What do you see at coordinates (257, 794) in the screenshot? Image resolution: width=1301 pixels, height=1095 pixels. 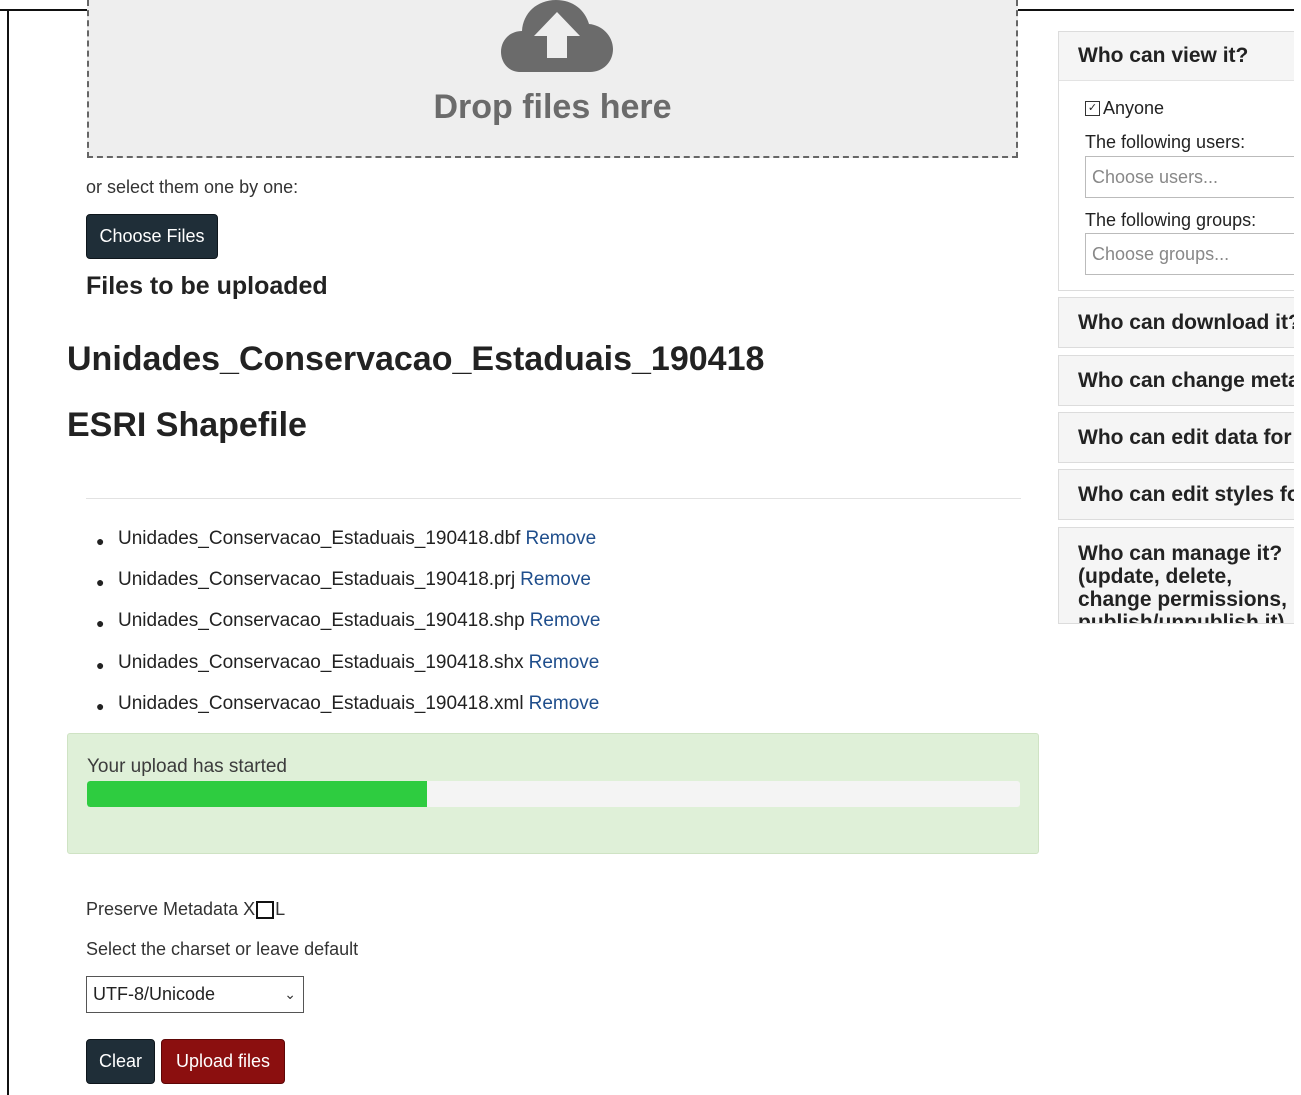 I see `upload-progress-fill` at bounding box center [257, 794].